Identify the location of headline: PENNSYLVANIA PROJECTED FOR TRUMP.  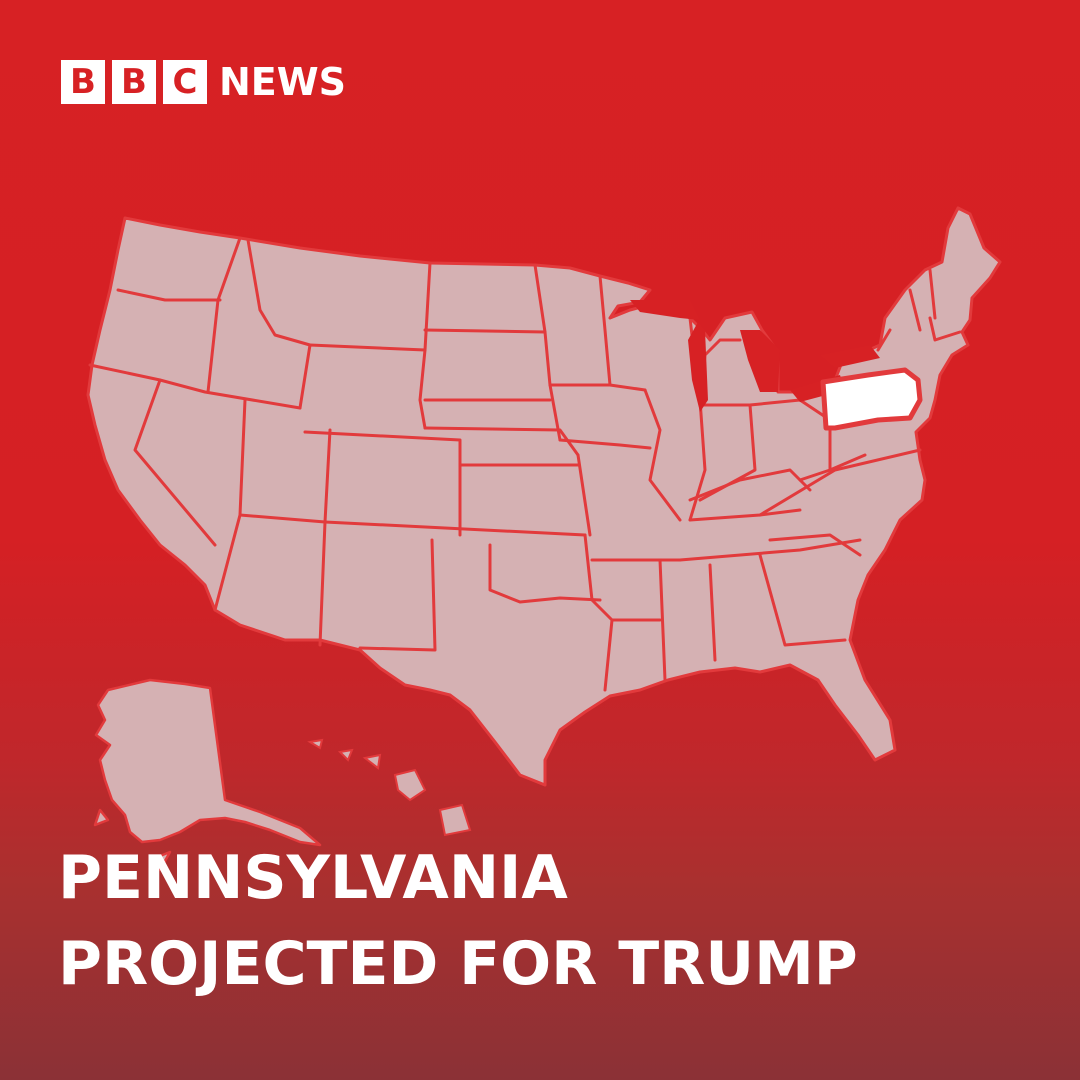
(458, 921).